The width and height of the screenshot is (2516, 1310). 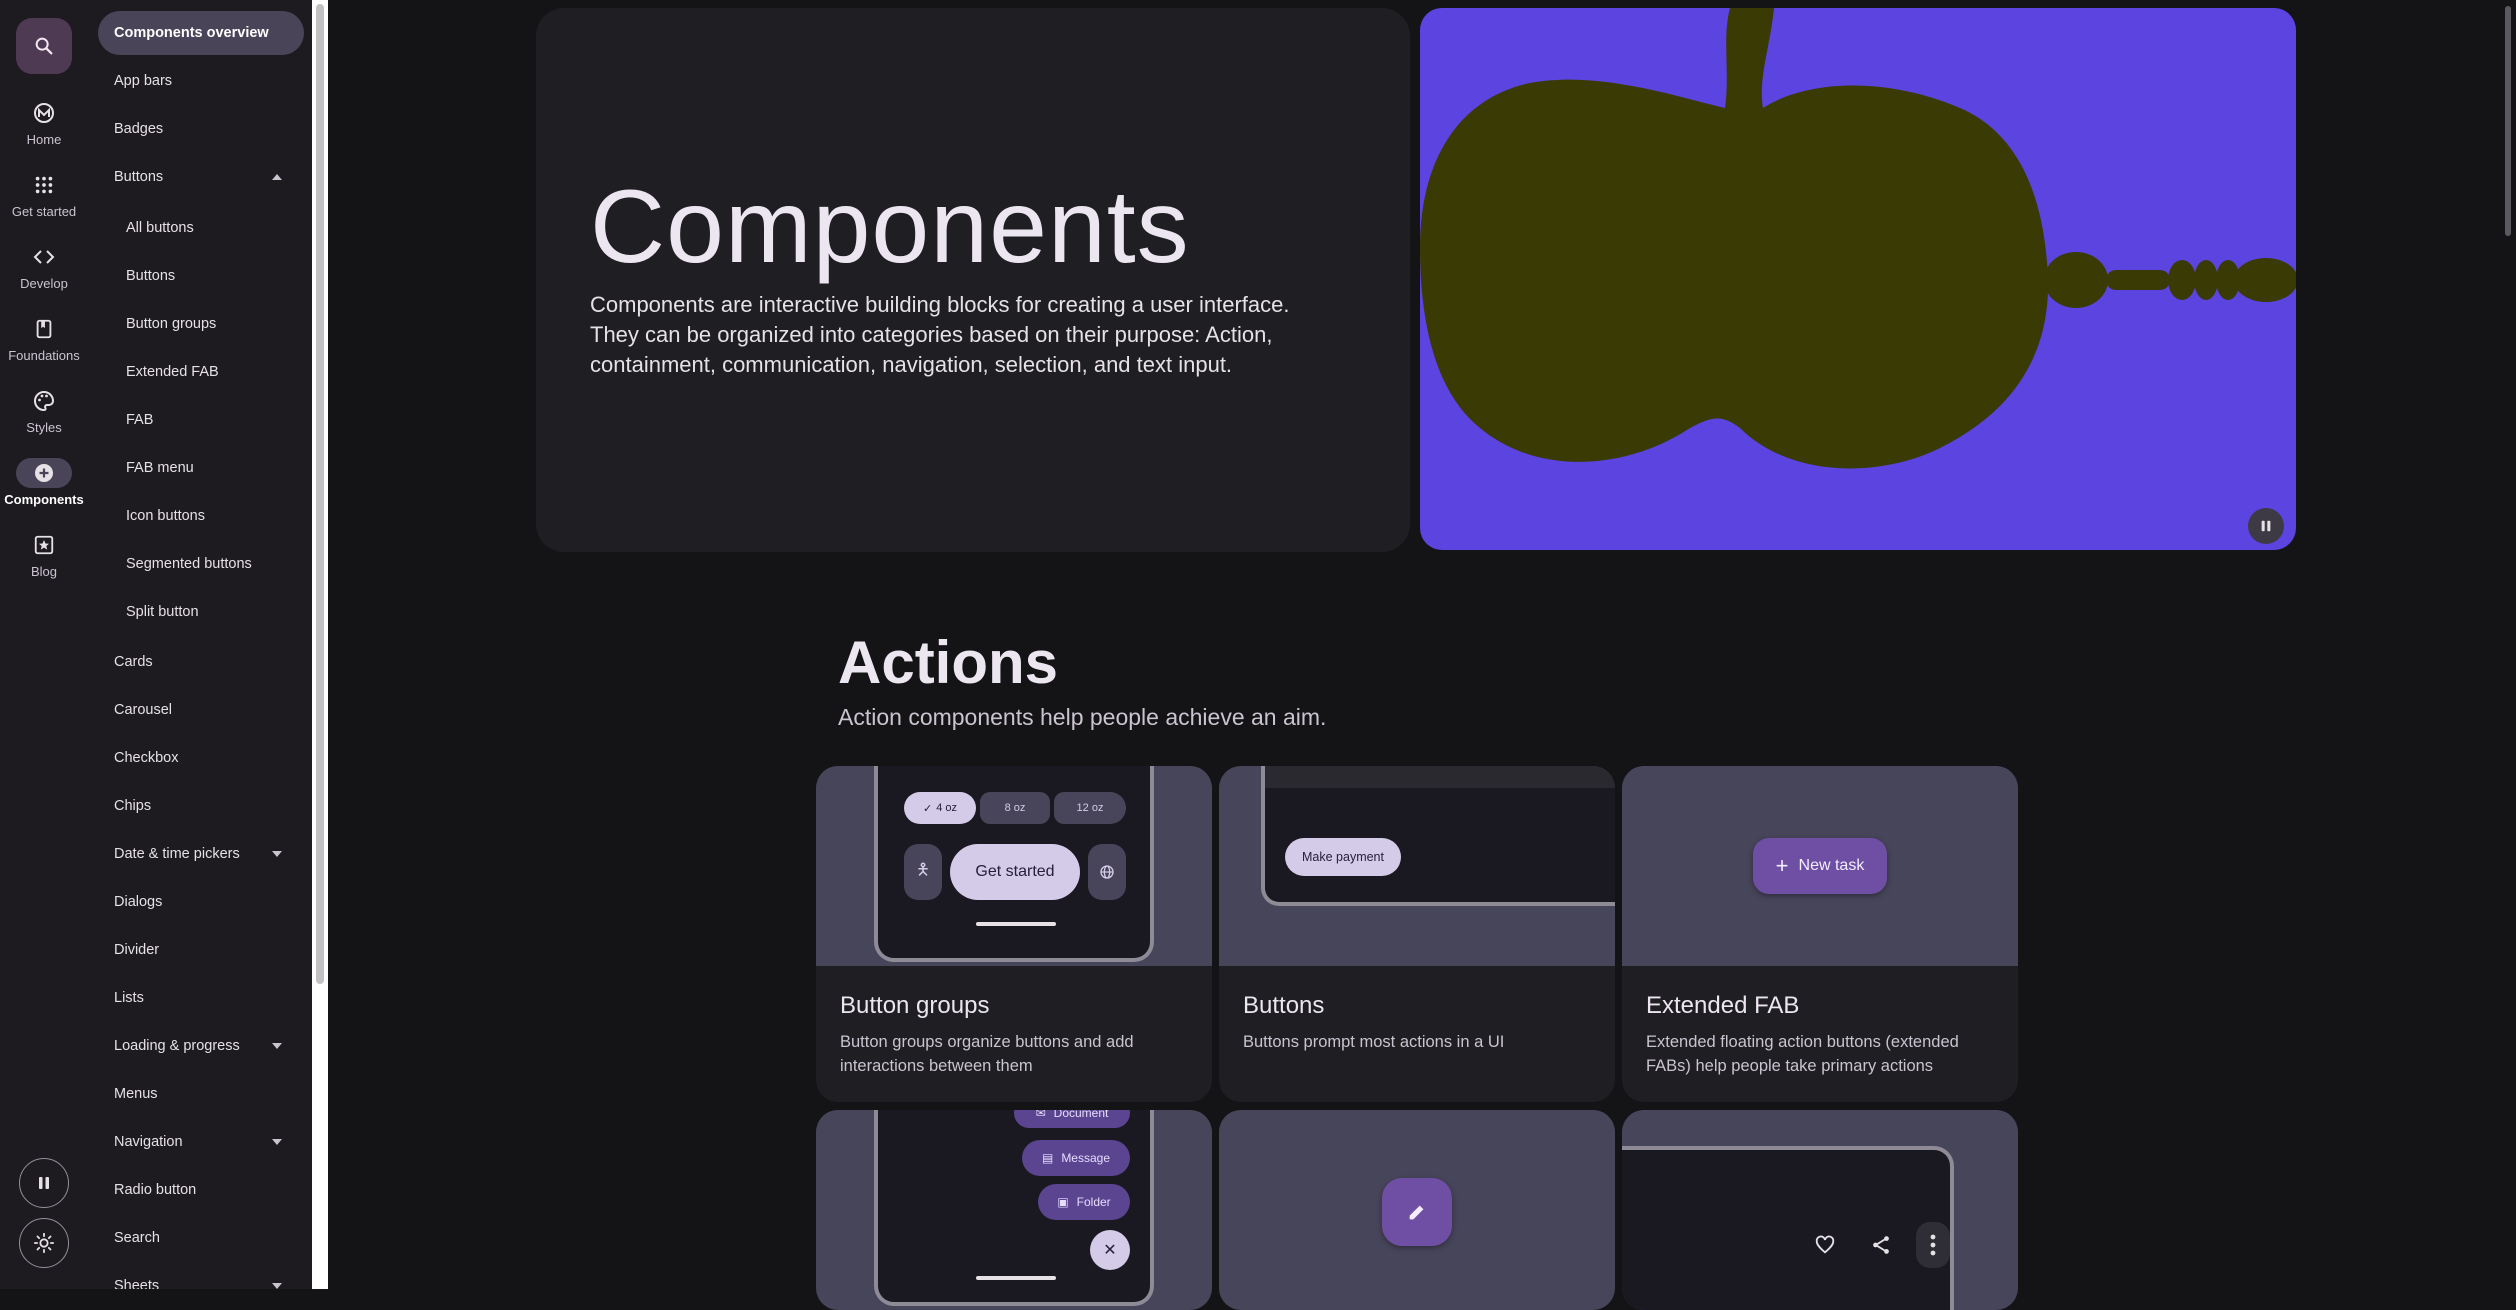 I want to click on nav-item-navigation: Navigation, so click(x=201, y=1142).